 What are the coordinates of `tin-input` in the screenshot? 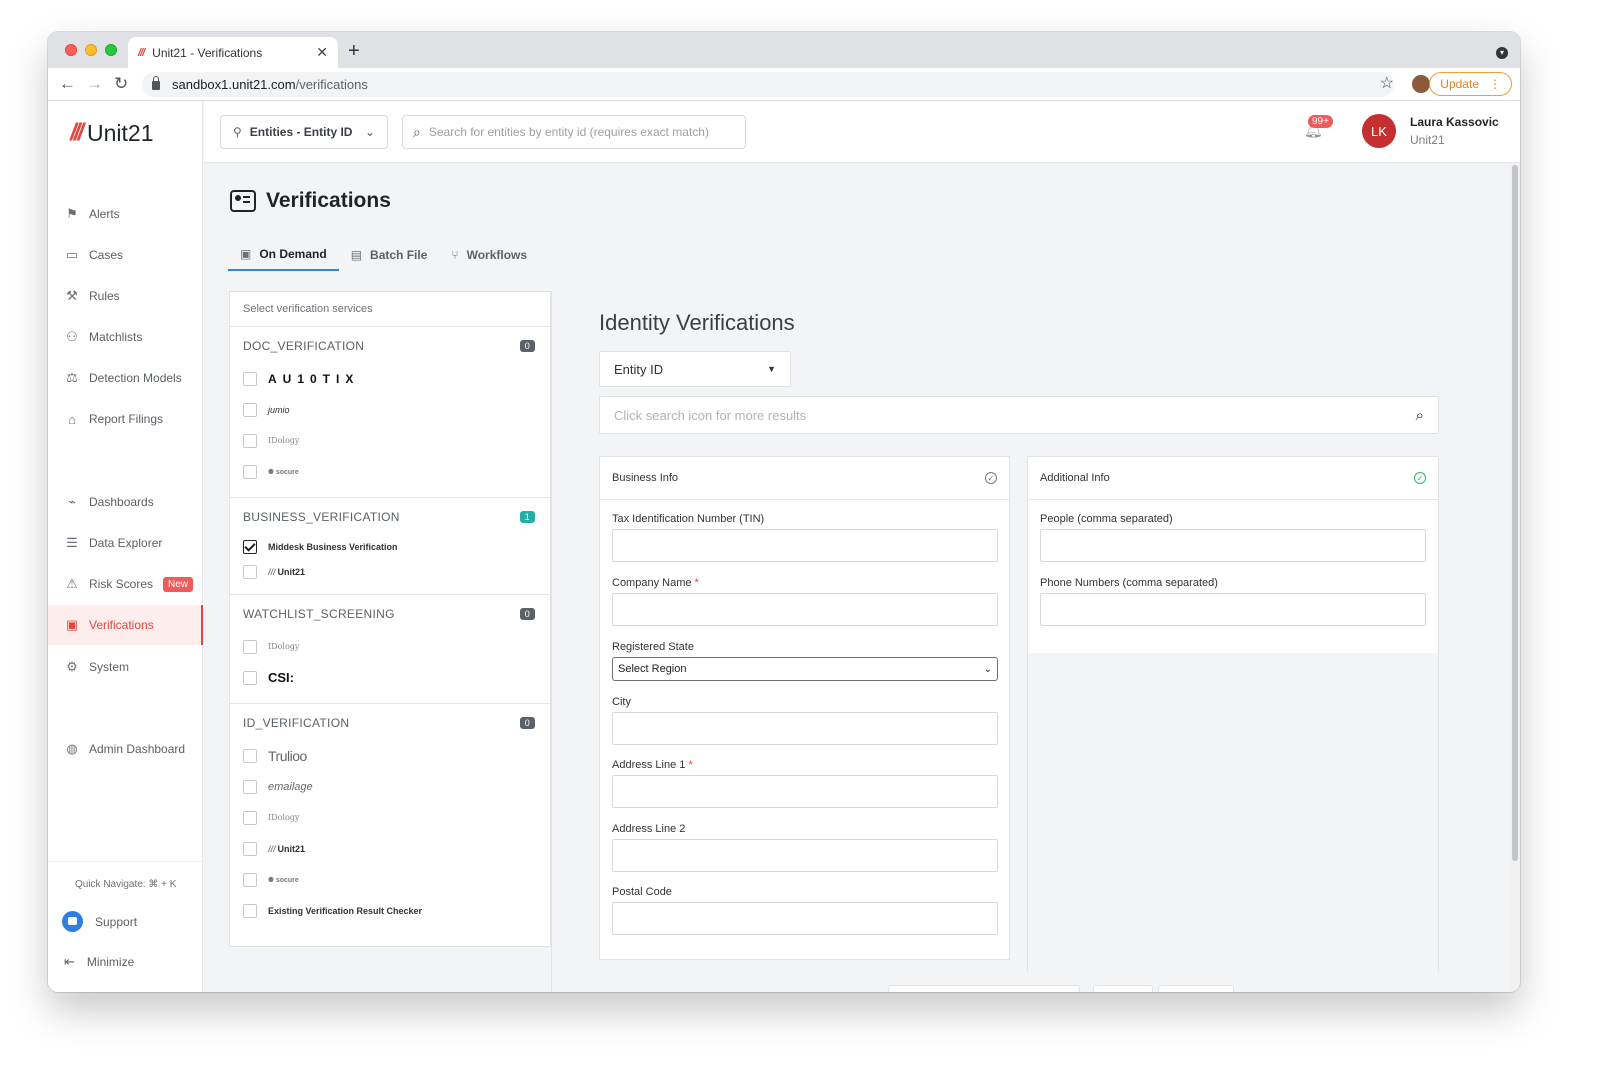 It's located at (805, 545).